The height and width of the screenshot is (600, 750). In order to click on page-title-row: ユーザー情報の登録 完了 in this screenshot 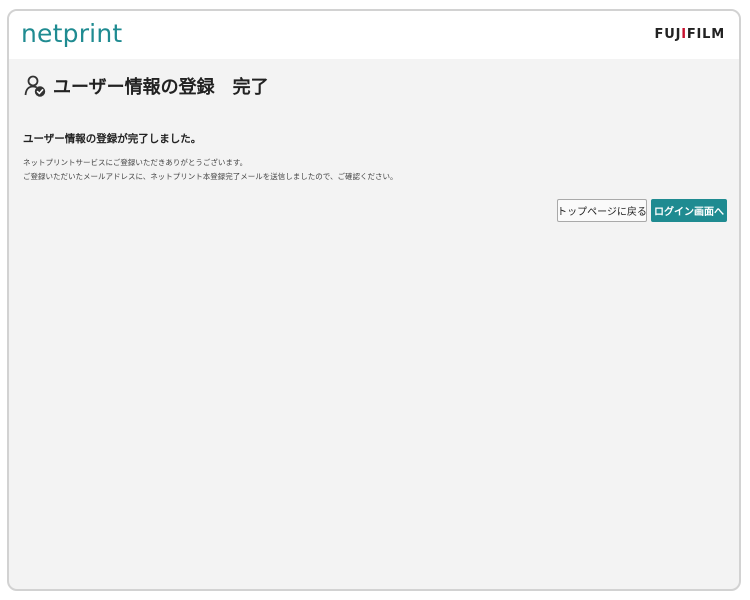, I will do `click(146, 86)`.